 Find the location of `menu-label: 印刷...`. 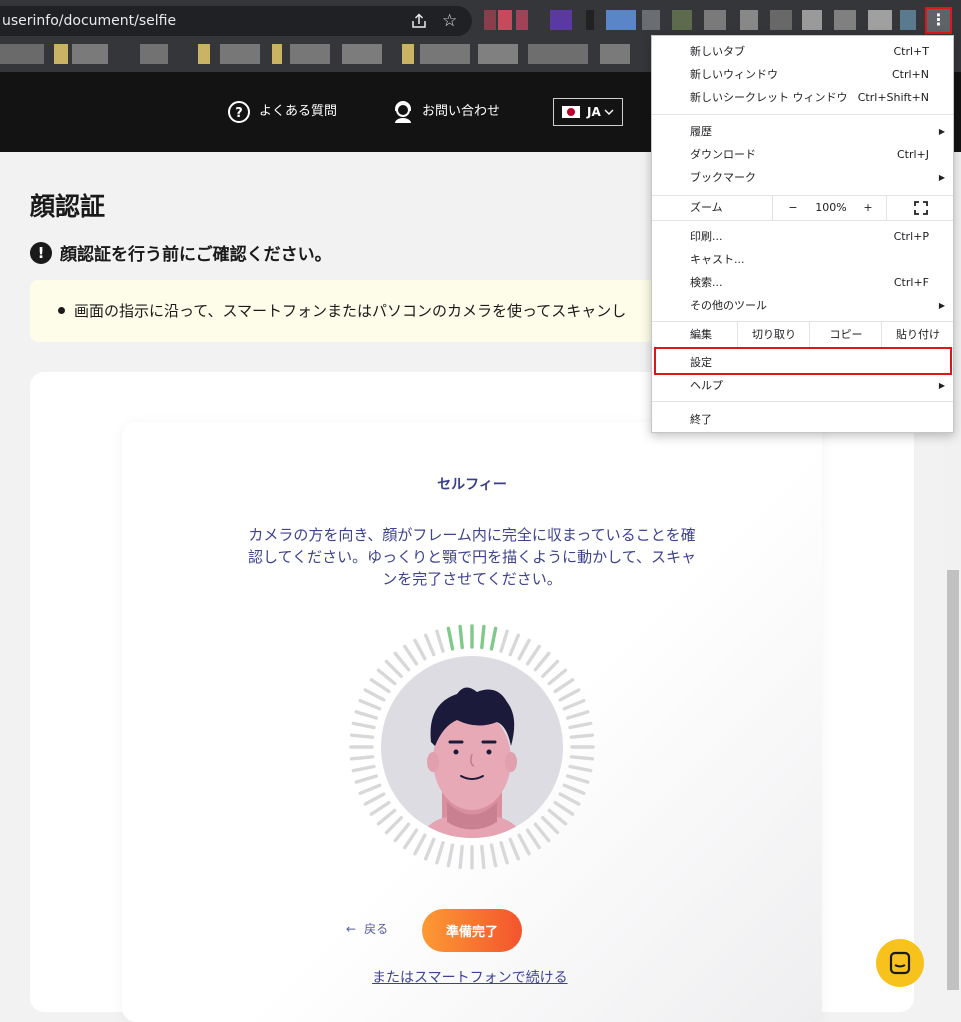

menu-label: 印刷... is located at coordinates (706, 236).